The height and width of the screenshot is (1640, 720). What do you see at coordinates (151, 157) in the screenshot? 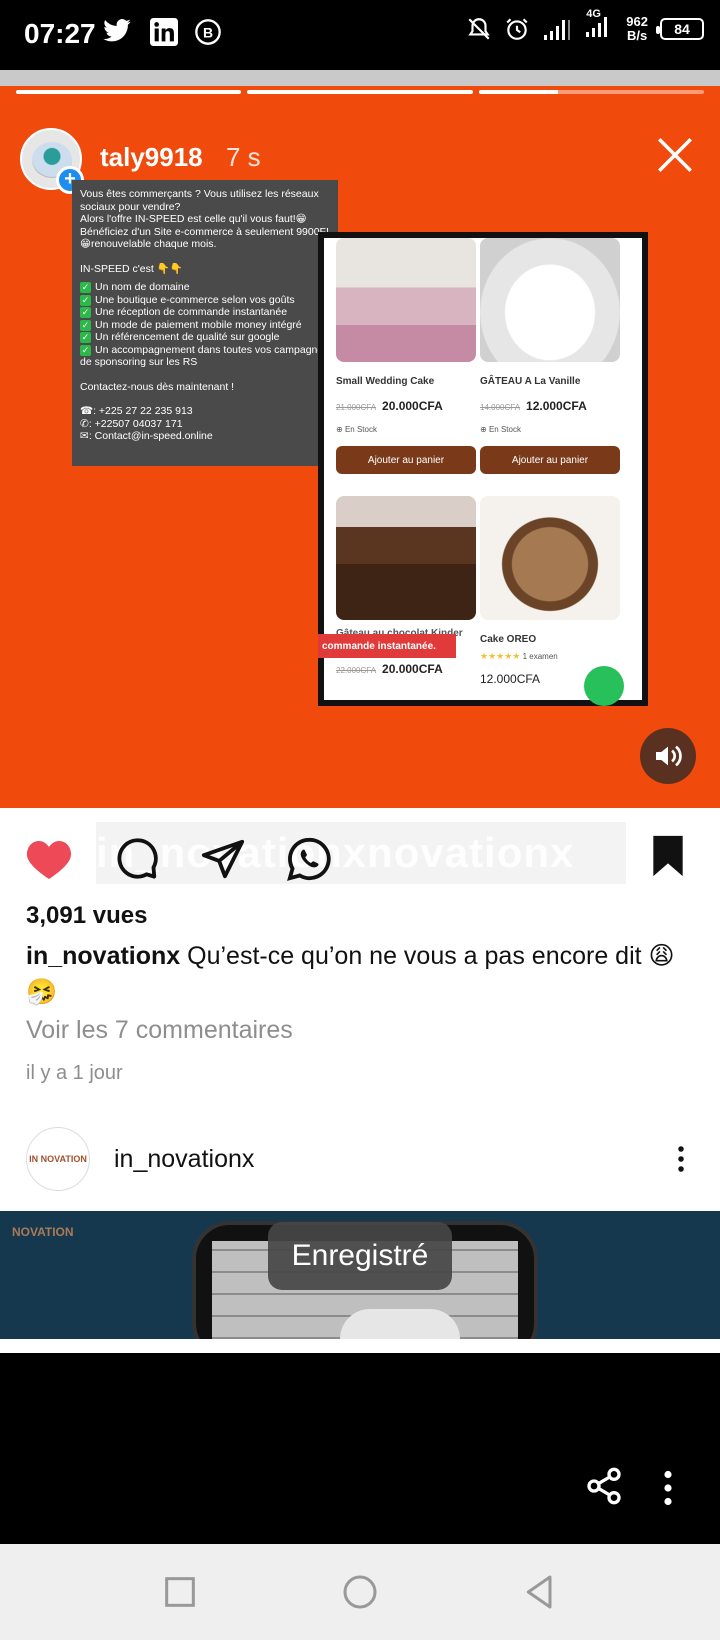
I see `story-username: taly9918` at bounding box center [151, 157].